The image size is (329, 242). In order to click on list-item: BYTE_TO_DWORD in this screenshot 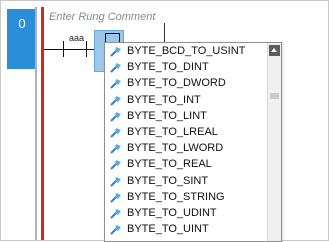, I will do `click(186, 83)`.